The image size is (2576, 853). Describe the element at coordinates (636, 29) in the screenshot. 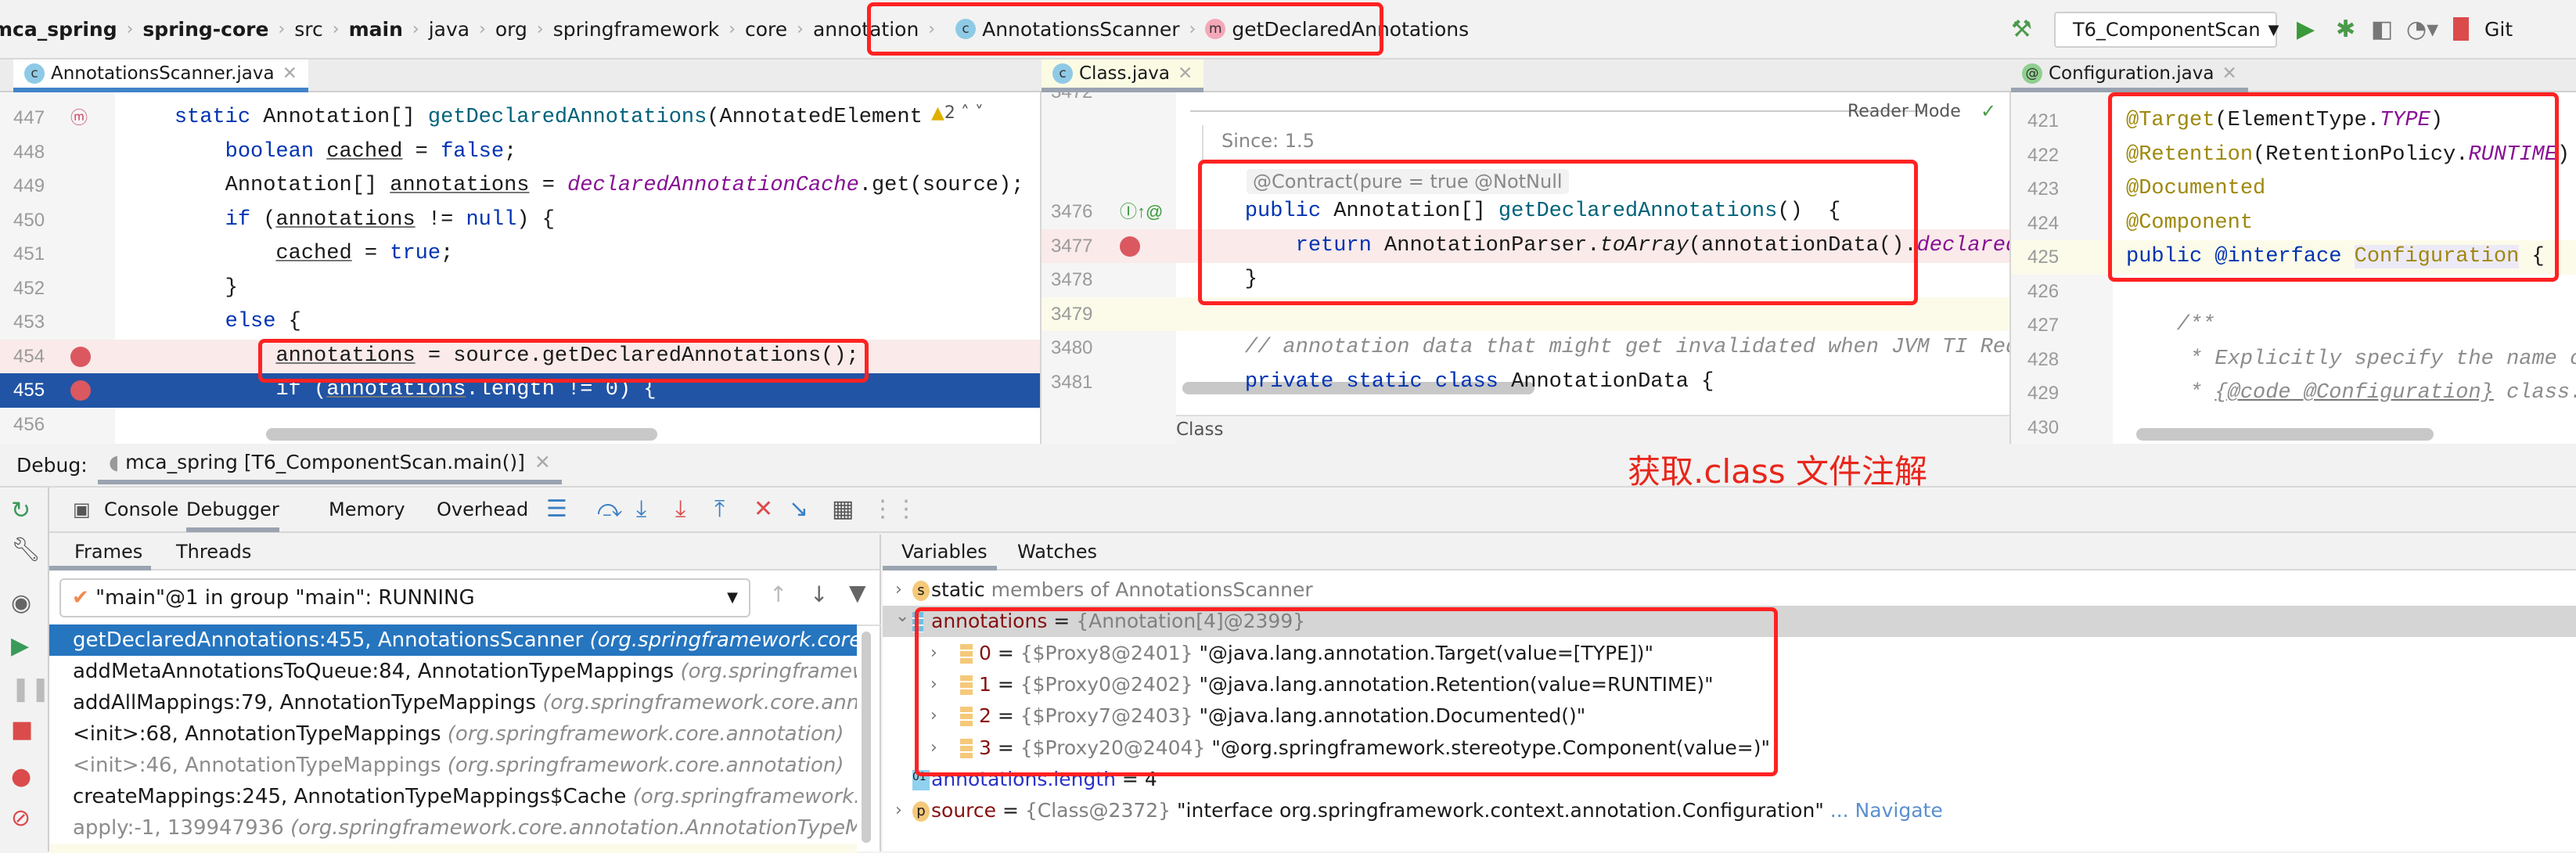

I see `breadcrumb-item: springframework` at that location.